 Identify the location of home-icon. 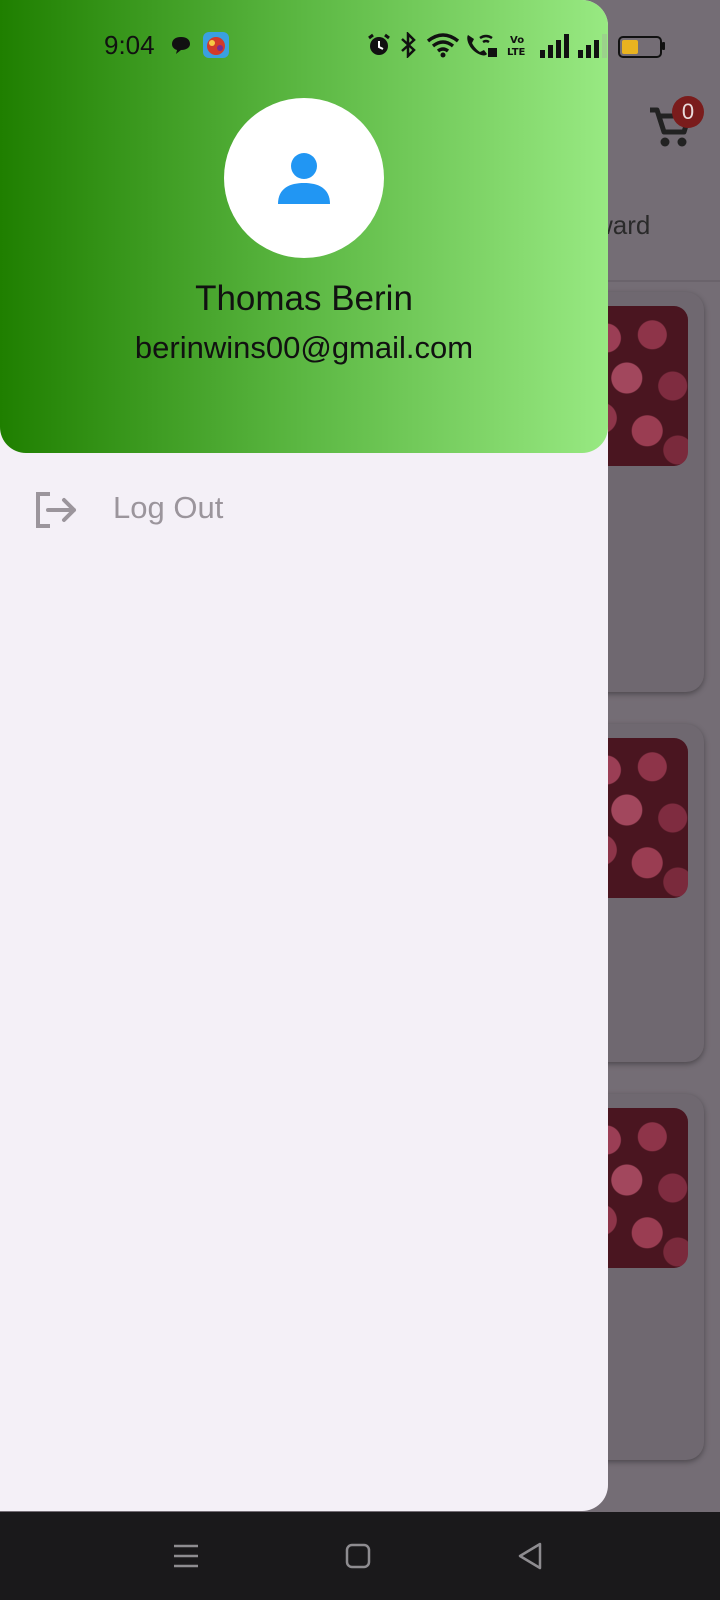
(358, 1556).